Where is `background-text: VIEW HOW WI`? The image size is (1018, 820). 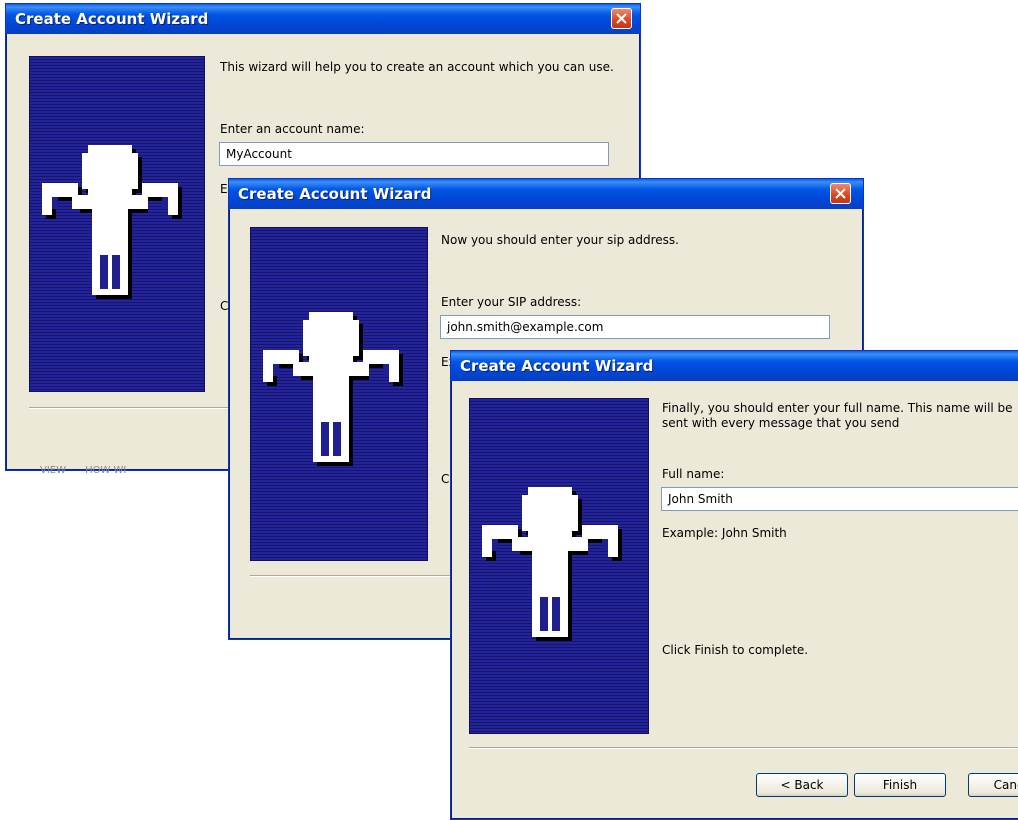 background-text: VIEW HOW WI is located at coordinates (83, 470).